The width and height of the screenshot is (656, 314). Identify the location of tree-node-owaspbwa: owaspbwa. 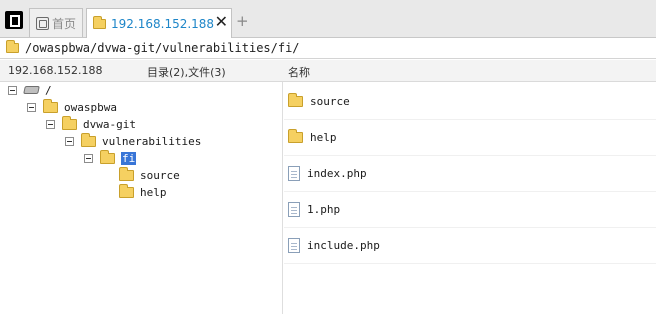
(72, 106).